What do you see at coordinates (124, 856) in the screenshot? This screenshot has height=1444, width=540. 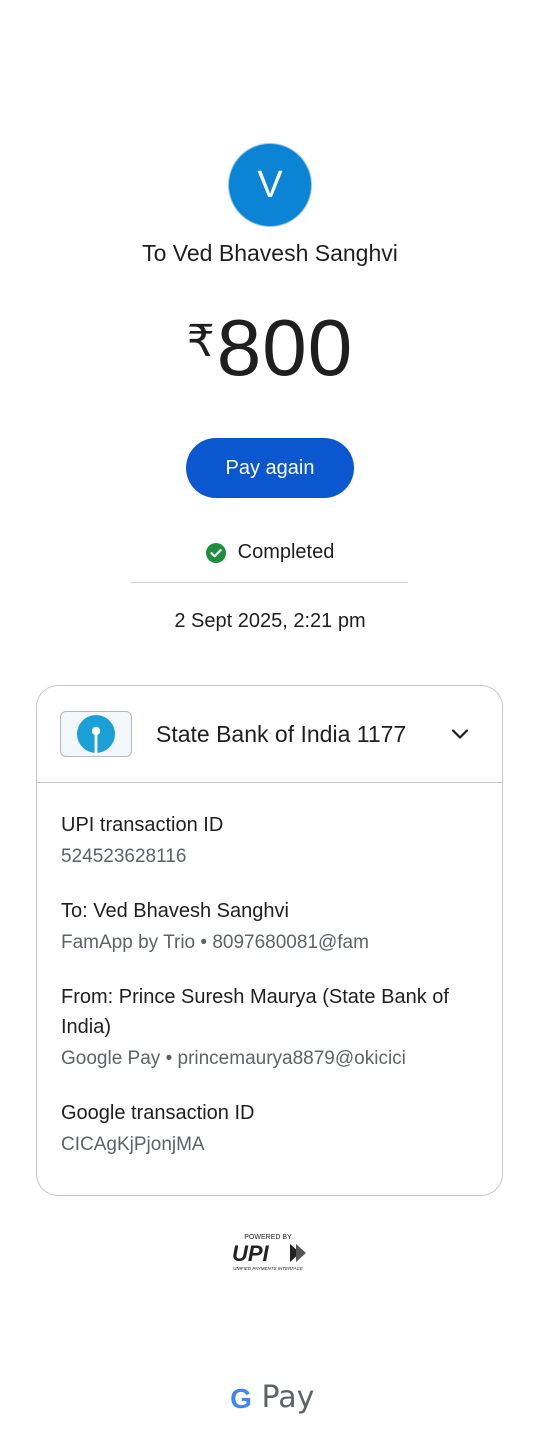 I see `upi-transaction-id: 524523628116` at bounding box center [124, 856].